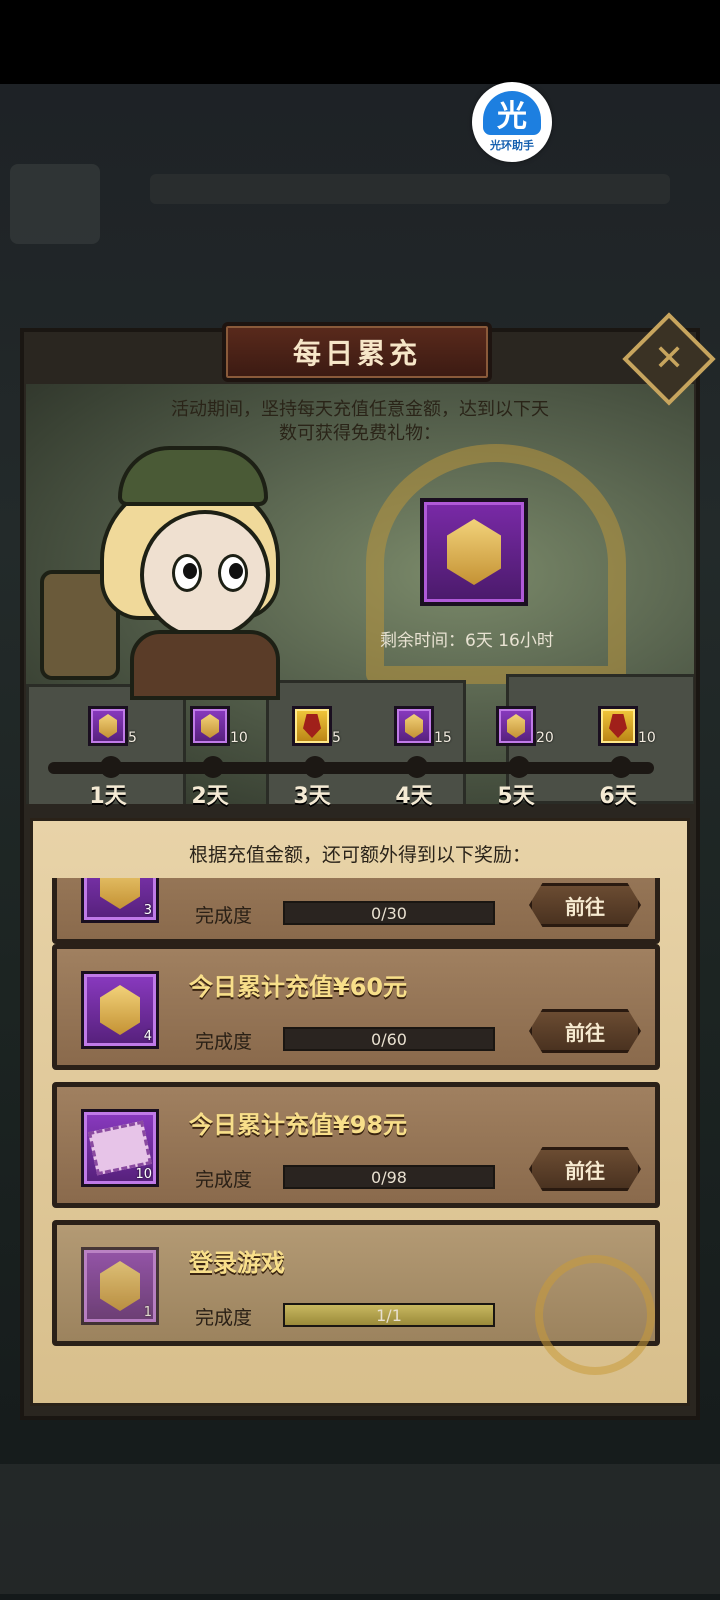 This screenshot has width=720, height=1600. Describe the element at coordinates (512, 113) in the screenshot. I see `helper-logo-icon: 光` at that location.